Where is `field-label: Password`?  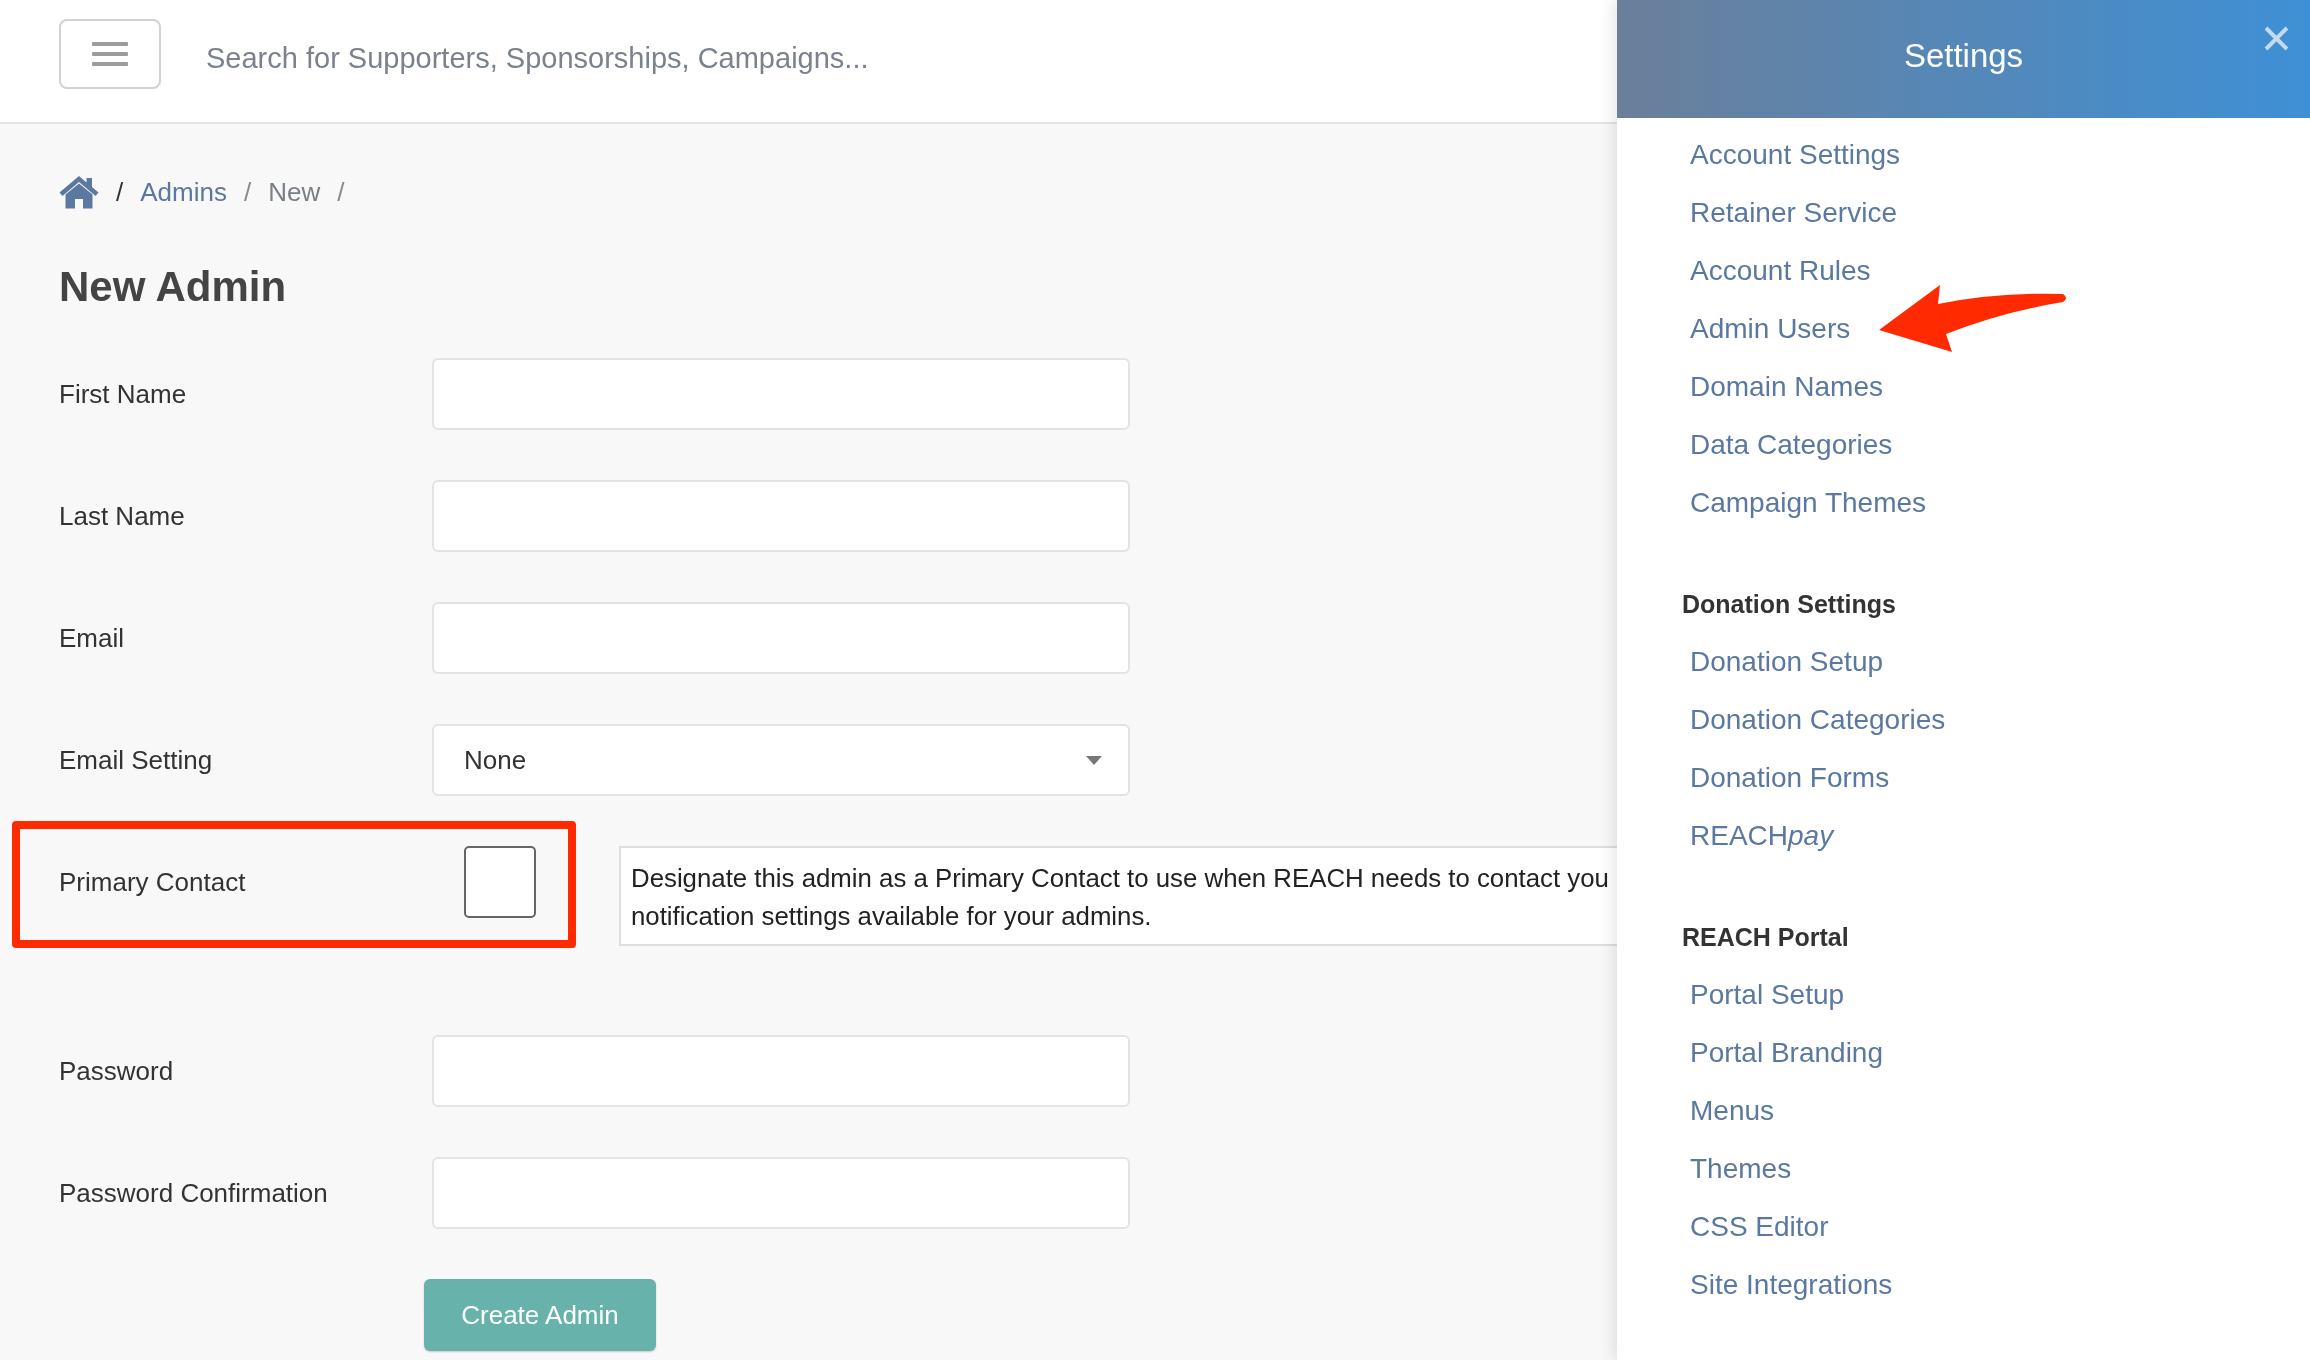
field-label: Password is located at coordinates (116, 1071).